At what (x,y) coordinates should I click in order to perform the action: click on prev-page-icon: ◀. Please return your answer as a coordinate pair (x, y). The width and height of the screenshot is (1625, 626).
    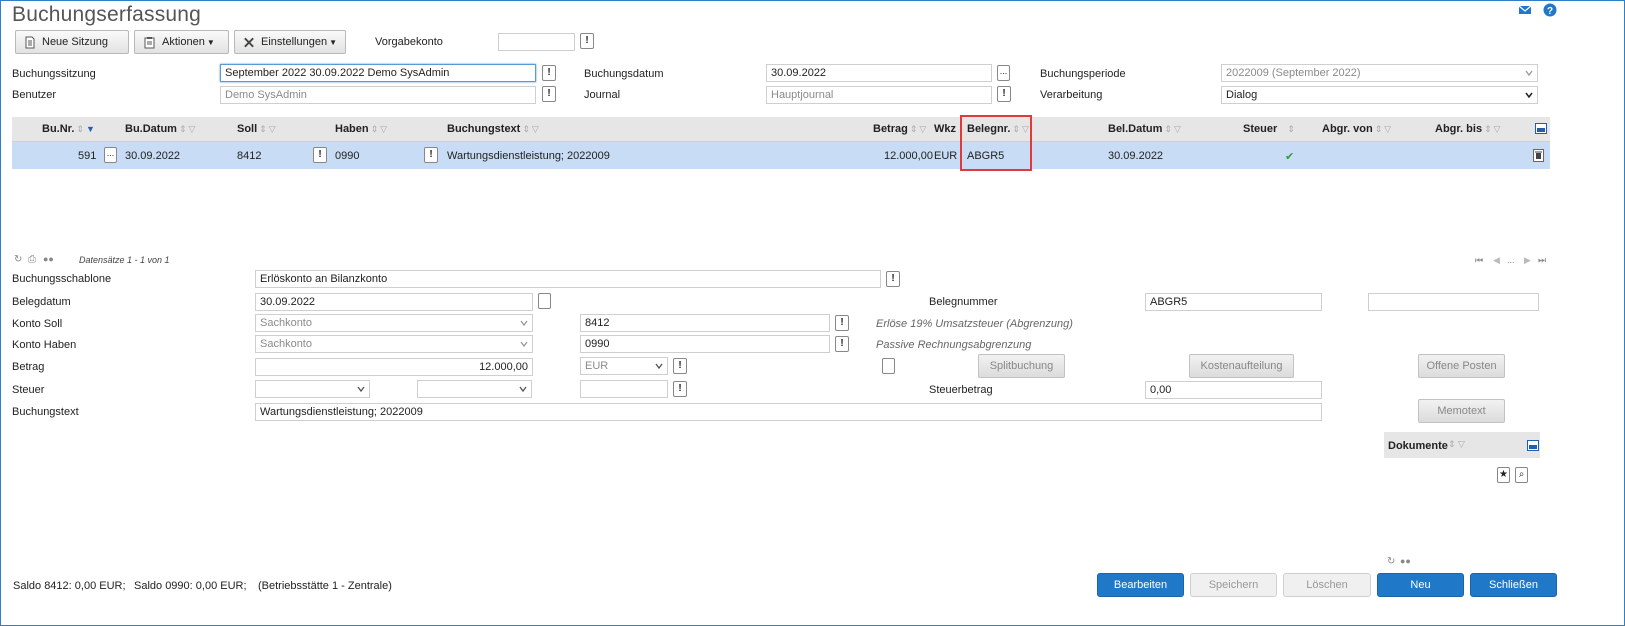
    Looking at the image, I should click on (1496, 260).